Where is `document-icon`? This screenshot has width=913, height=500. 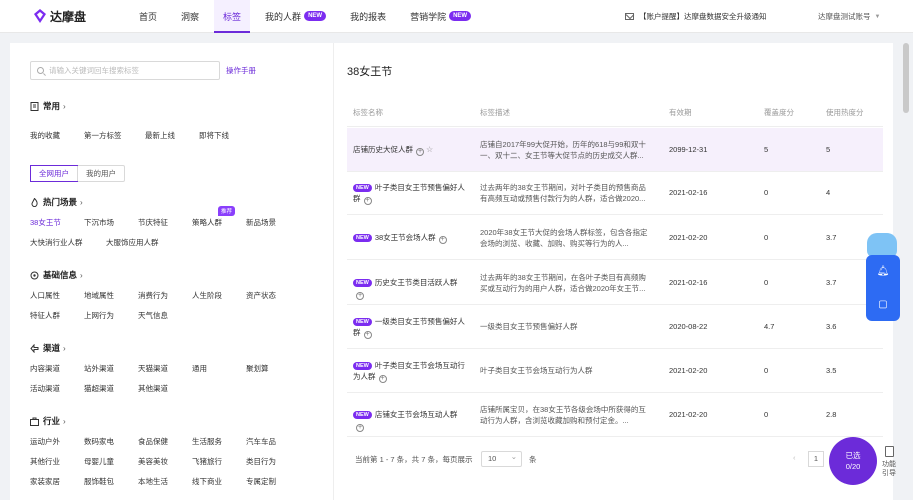 document-icon is located at coordinates (889, 451).